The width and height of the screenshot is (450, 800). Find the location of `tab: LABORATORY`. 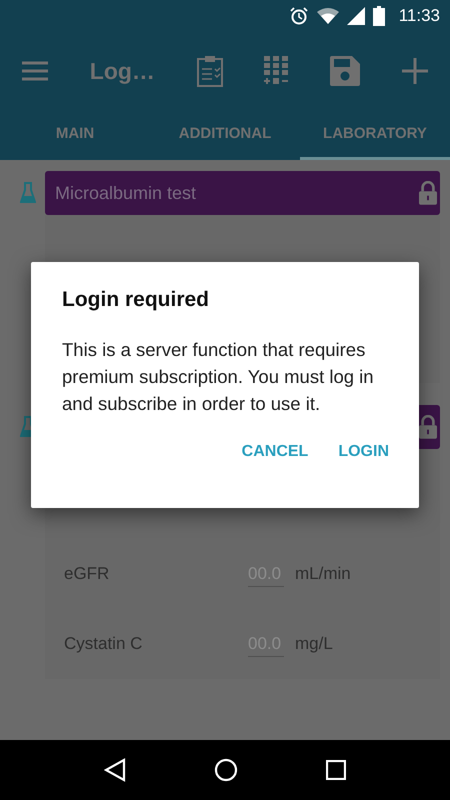

tab: LABORATORY is located at coordinates (375, 135).